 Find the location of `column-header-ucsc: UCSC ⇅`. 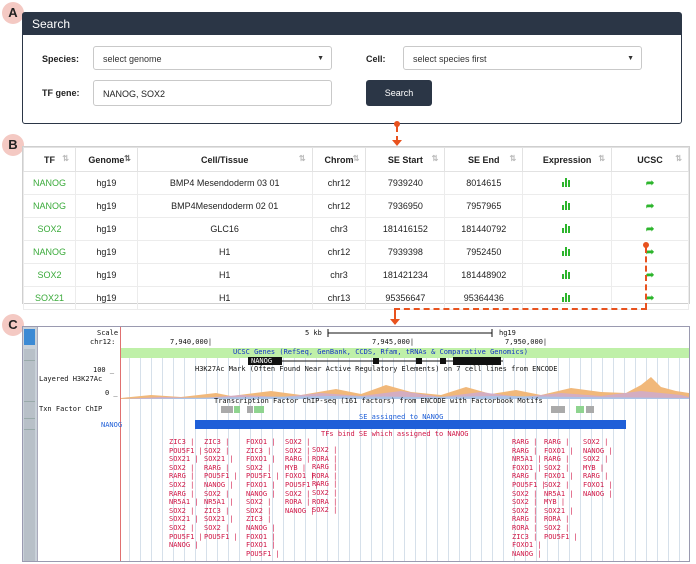

column-header-ucsc: UCSC ⇅ is located at coordinates (650, 159).